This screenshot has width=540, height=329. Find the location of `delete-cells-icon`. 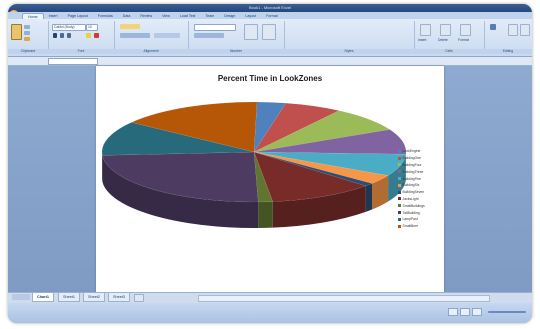

delete-cells-icon is located at coordinates (445, 30).